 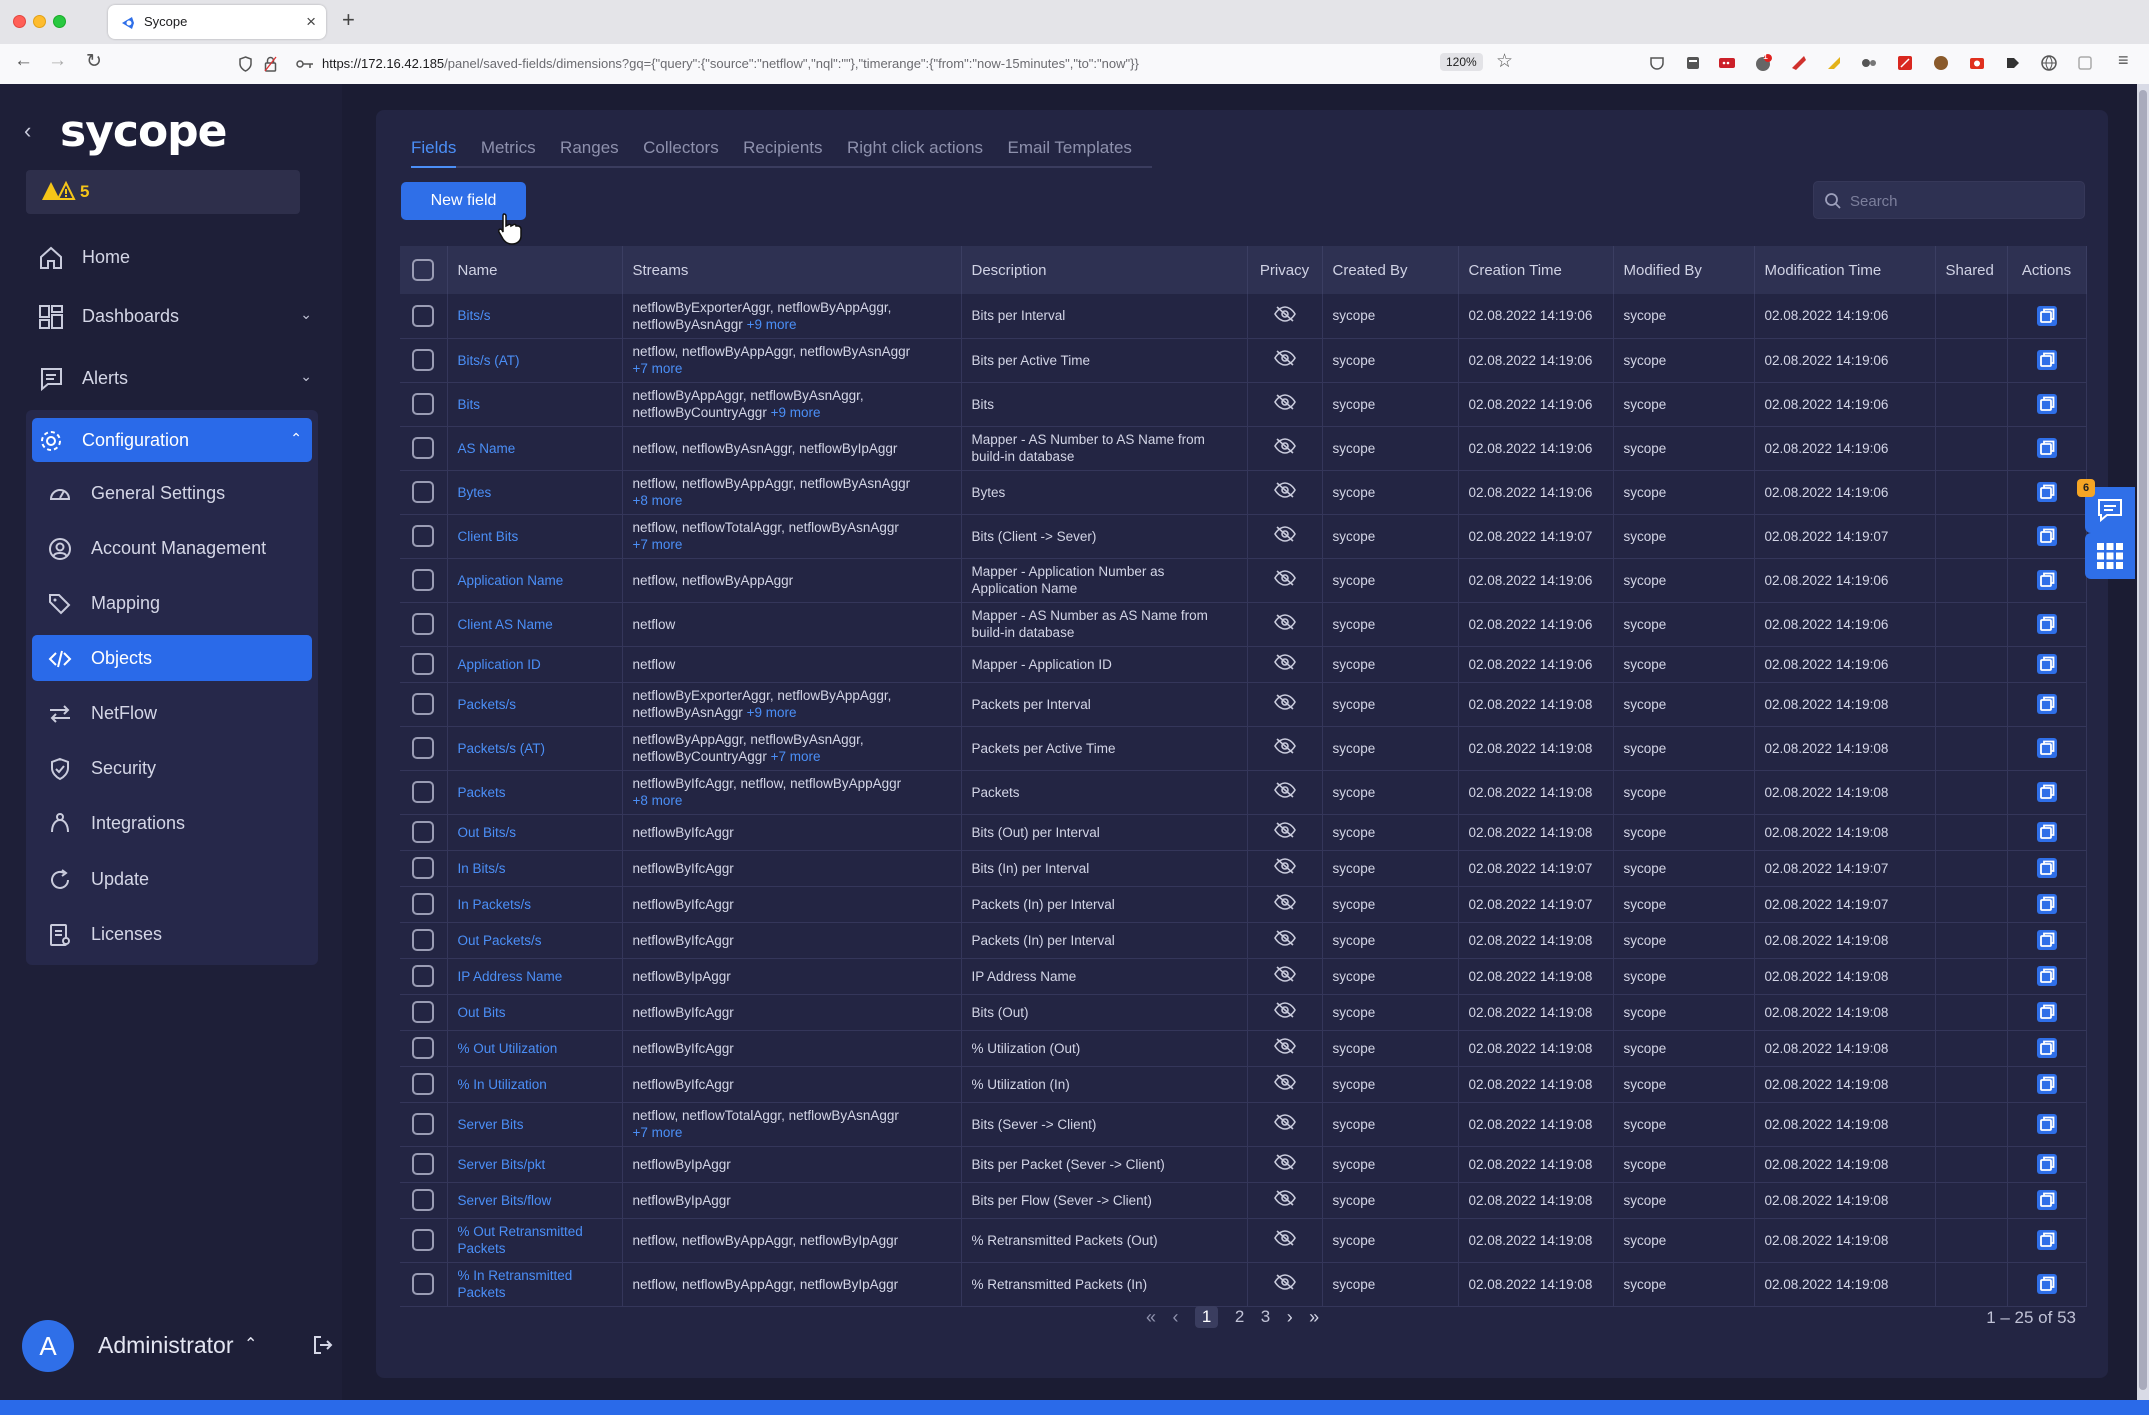 I want to click on select-all-checkbox, so click(x=423, y=270).